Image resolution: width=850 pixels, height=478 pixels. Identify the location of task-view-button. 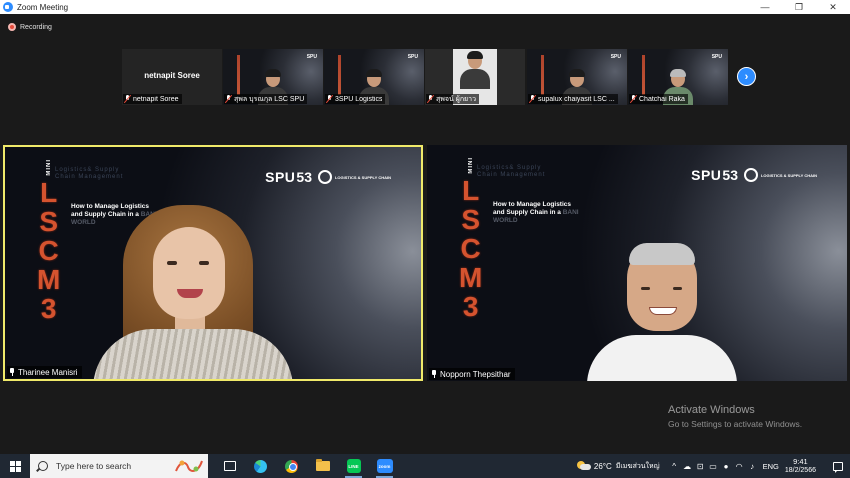
(229, 466).